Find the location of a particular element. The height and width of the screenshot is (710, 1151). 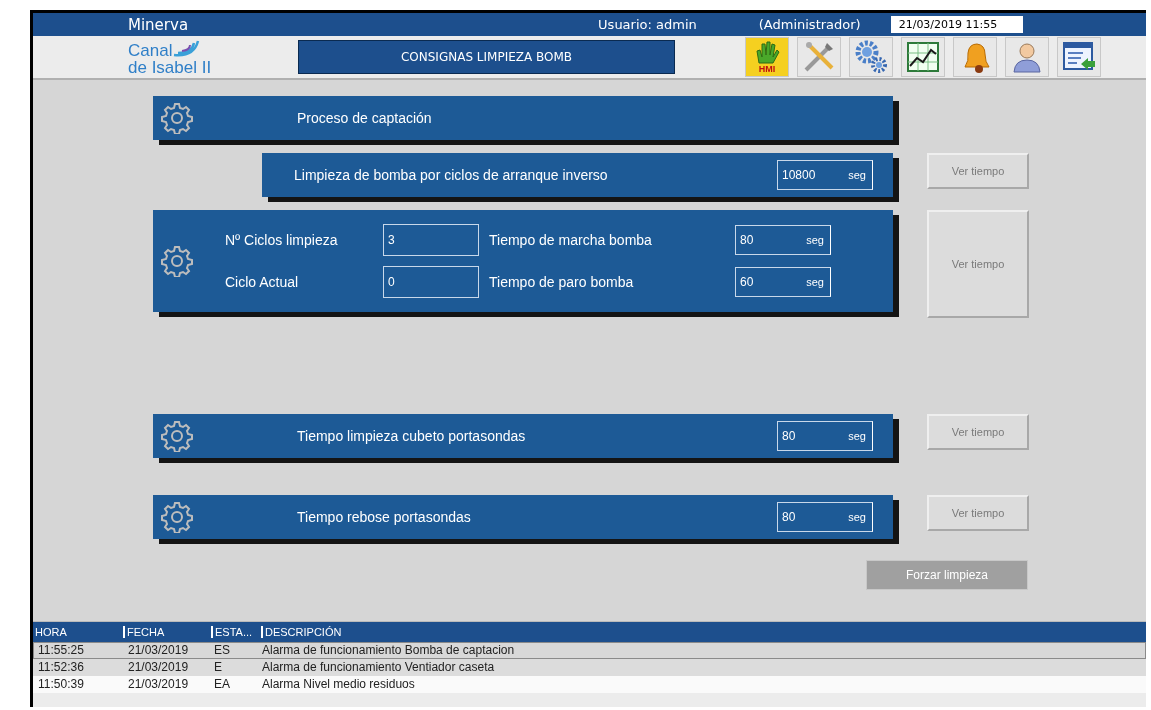

setting-label: Tiempo rebose portasondas is located at coordinates (384, 517).